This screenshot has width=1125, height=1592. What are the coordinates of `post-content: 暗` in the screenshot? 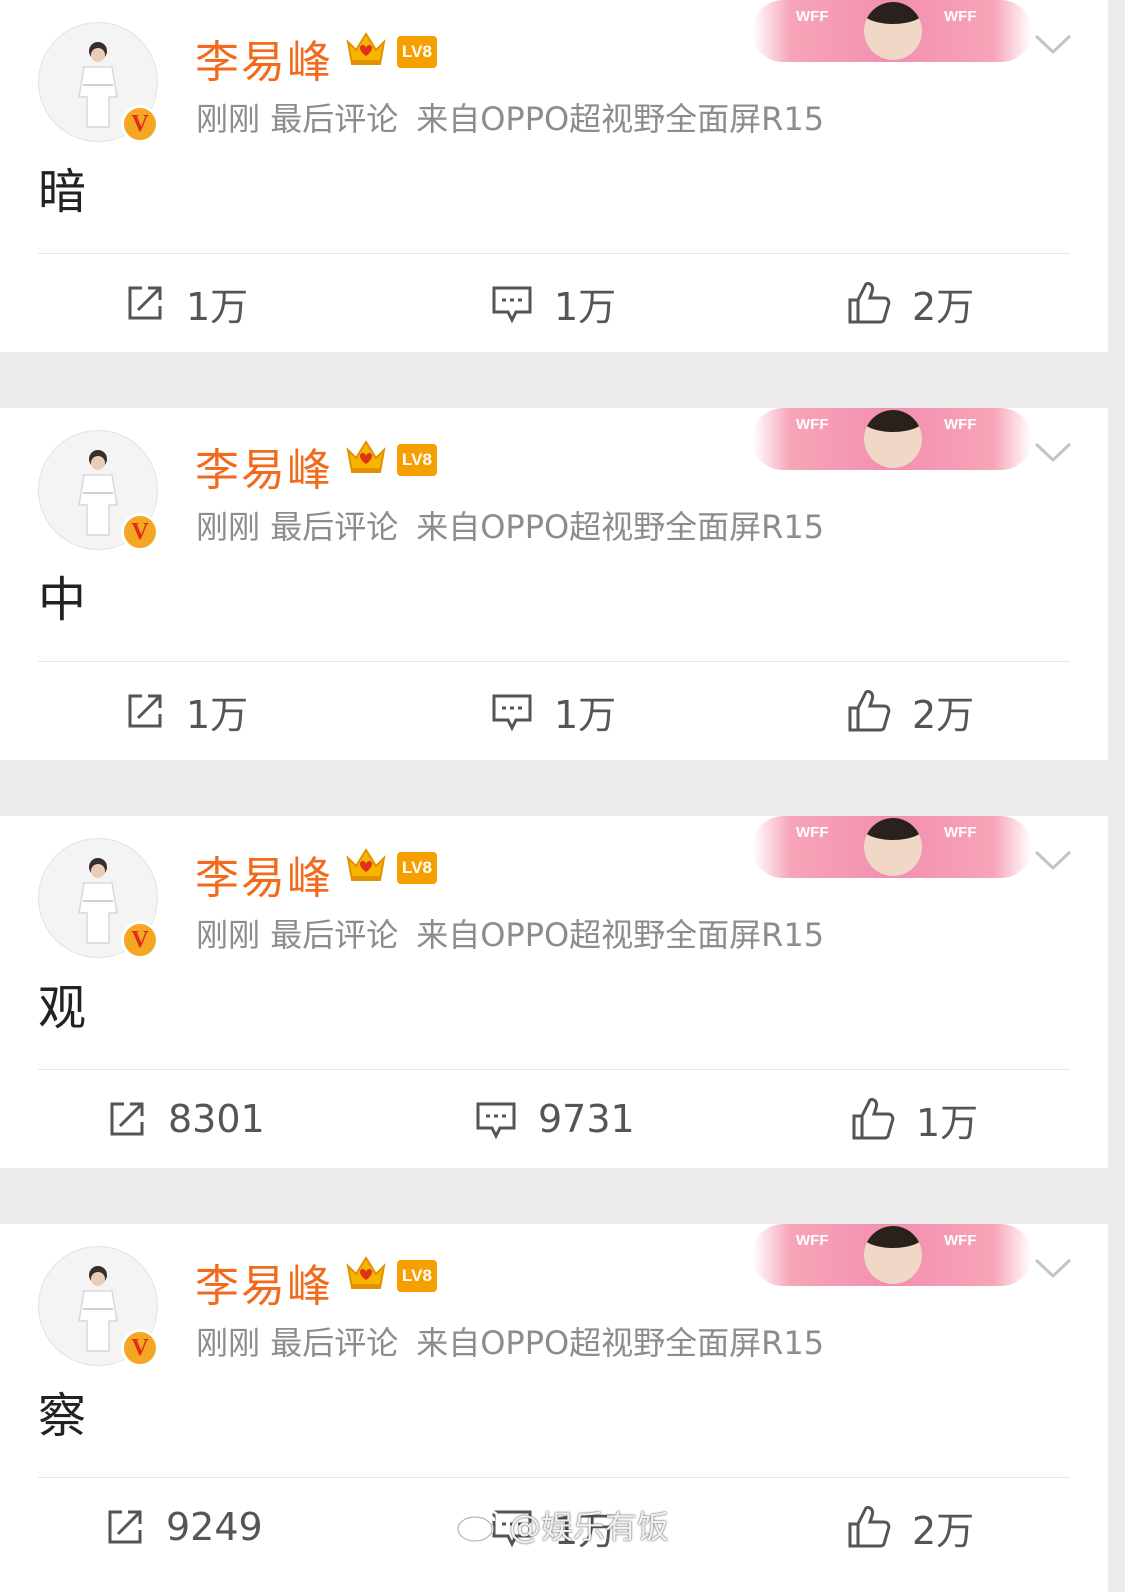 It's located at (62, 192).